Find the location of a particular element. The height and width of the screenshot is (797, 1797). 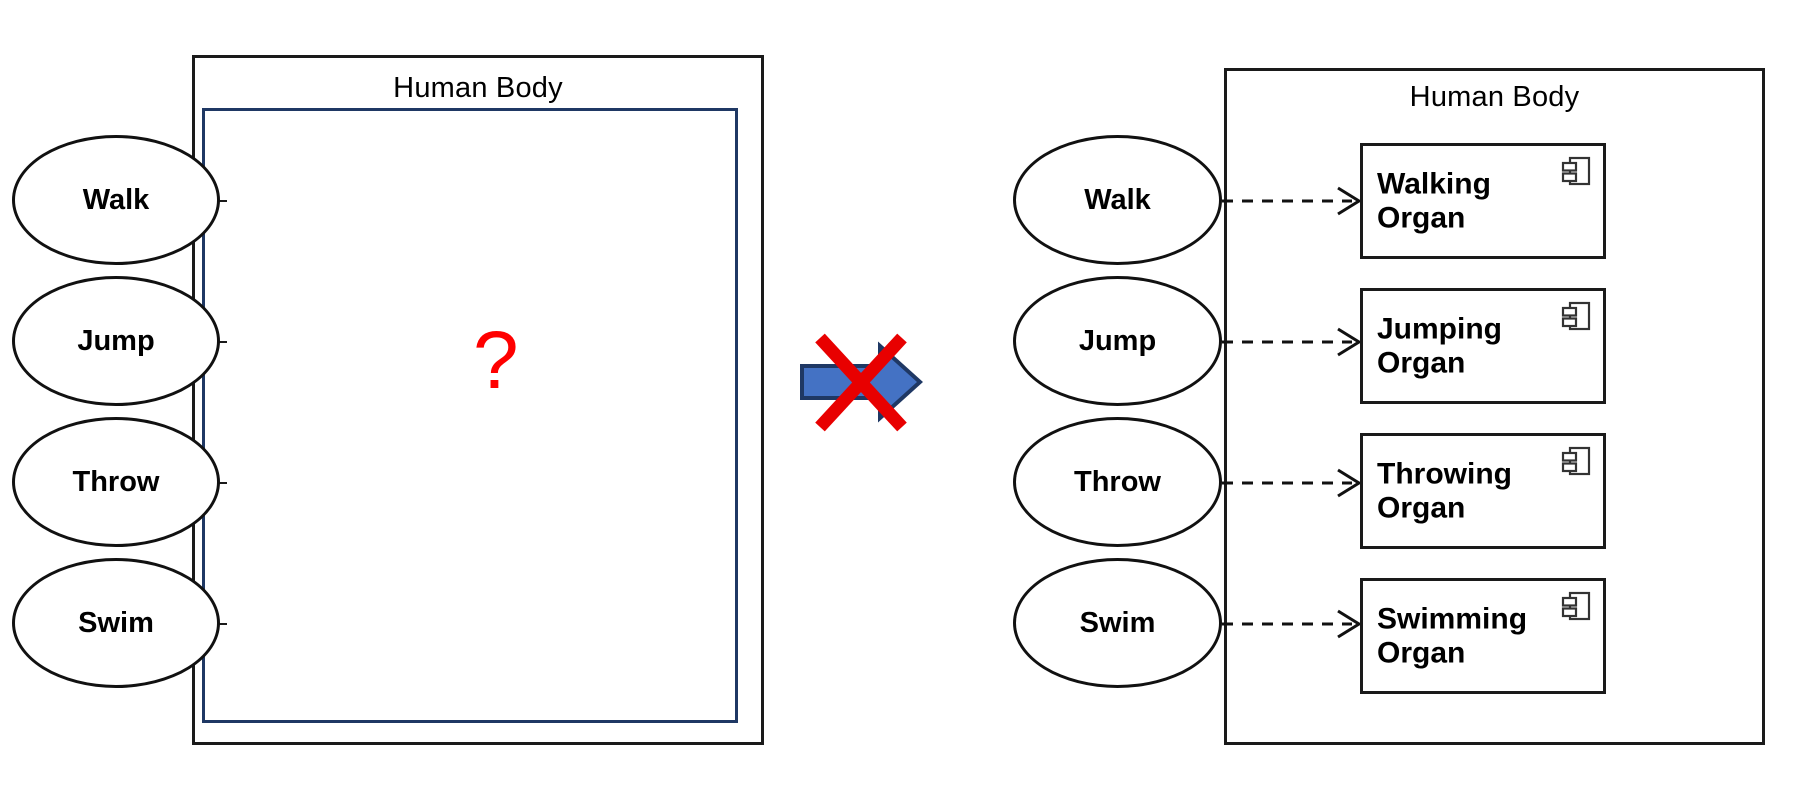

component-swimming-organ: Swimming Organ is located at coordinates (1483, 636).